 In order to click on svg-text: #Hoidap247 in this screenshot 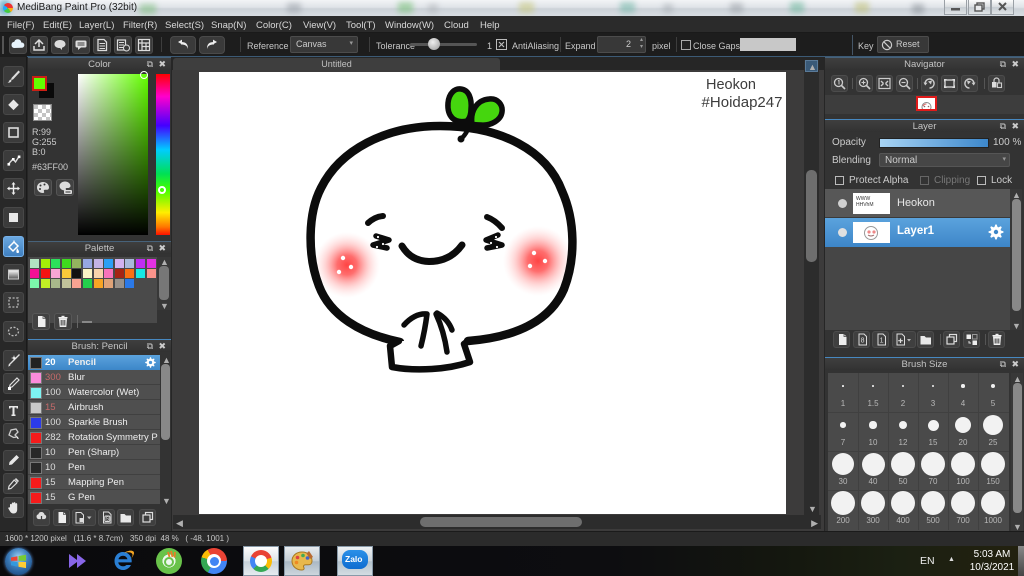, I will do `click(742, 102)`.